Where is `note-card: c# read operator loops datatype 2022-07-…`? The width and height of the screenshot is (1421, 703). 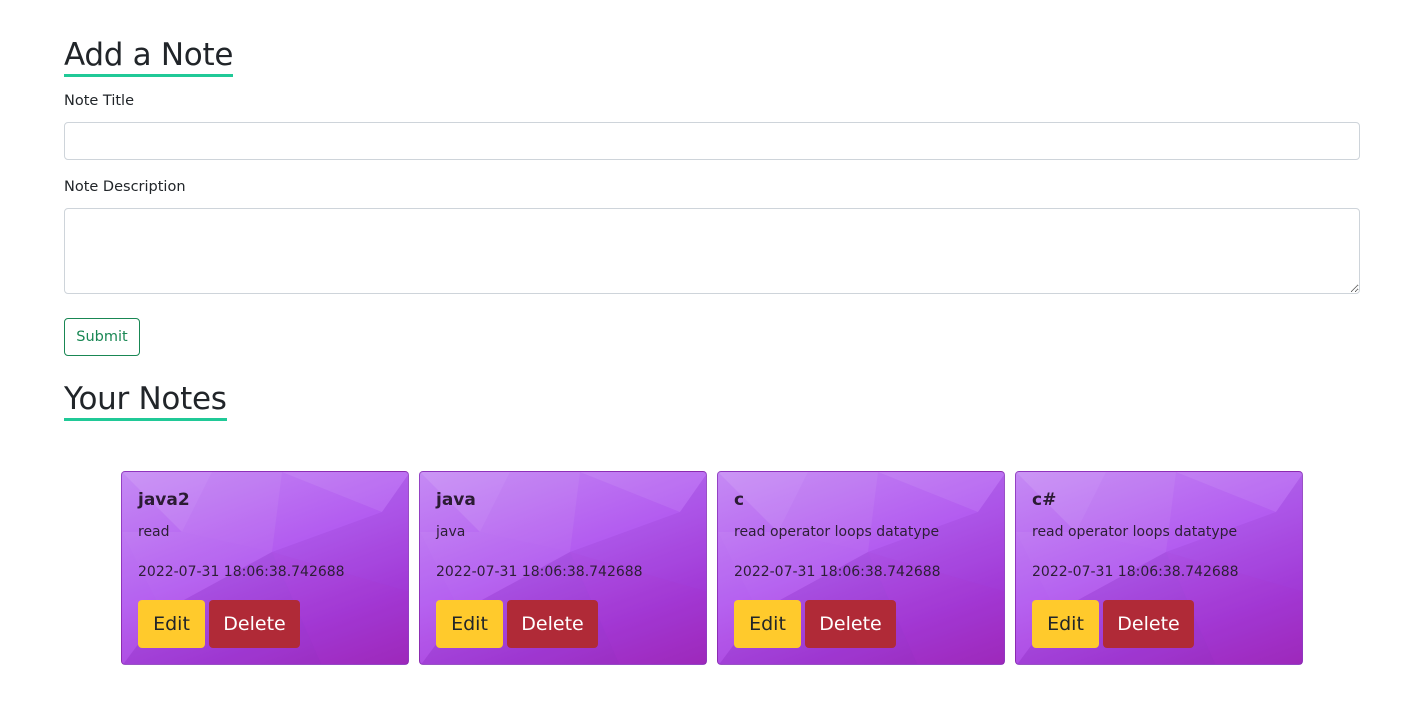
note-card: c# read operator loops datatype 2022-07-… is located at coordinates (1159, 568).